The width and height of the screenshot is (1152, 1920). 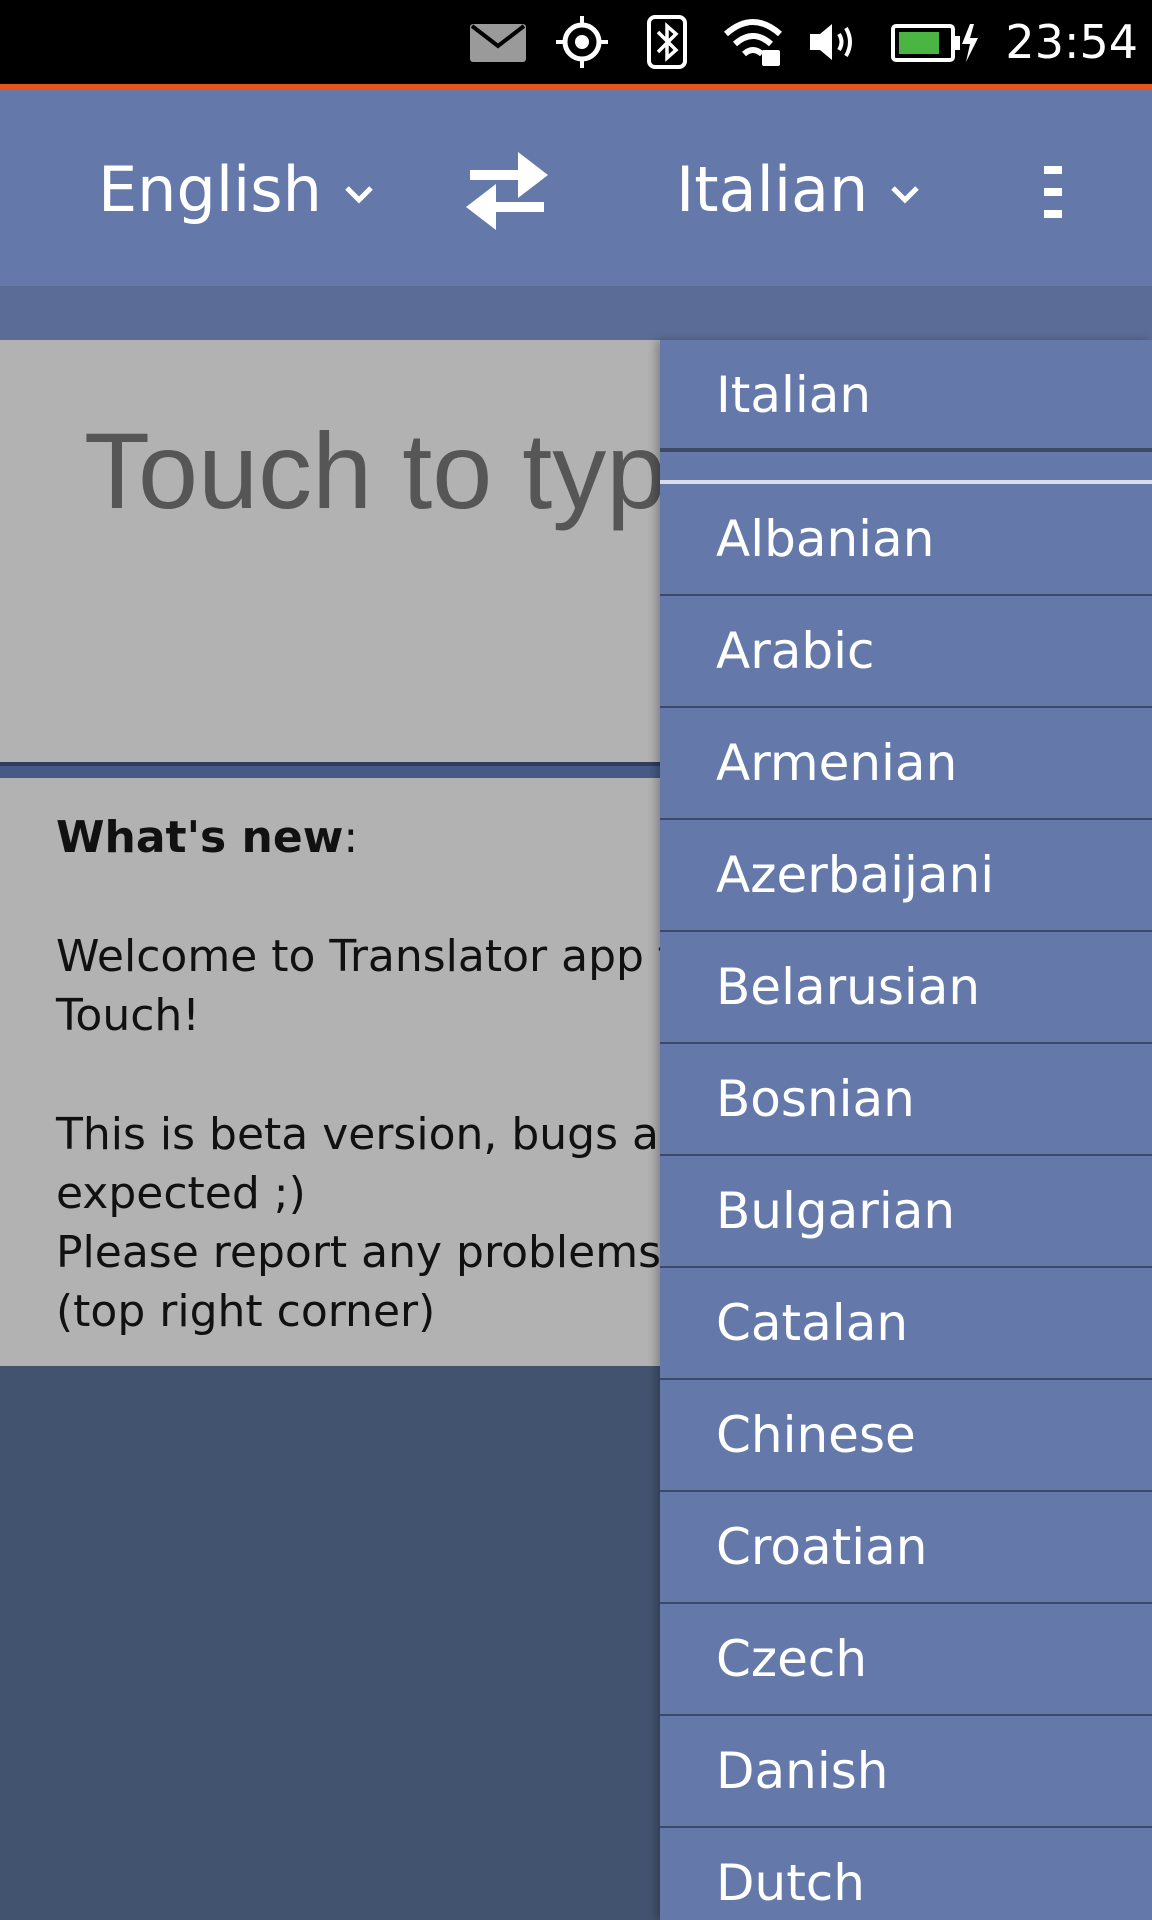 I want to click on swap-arrows-icon, so click(x=507, y=191).